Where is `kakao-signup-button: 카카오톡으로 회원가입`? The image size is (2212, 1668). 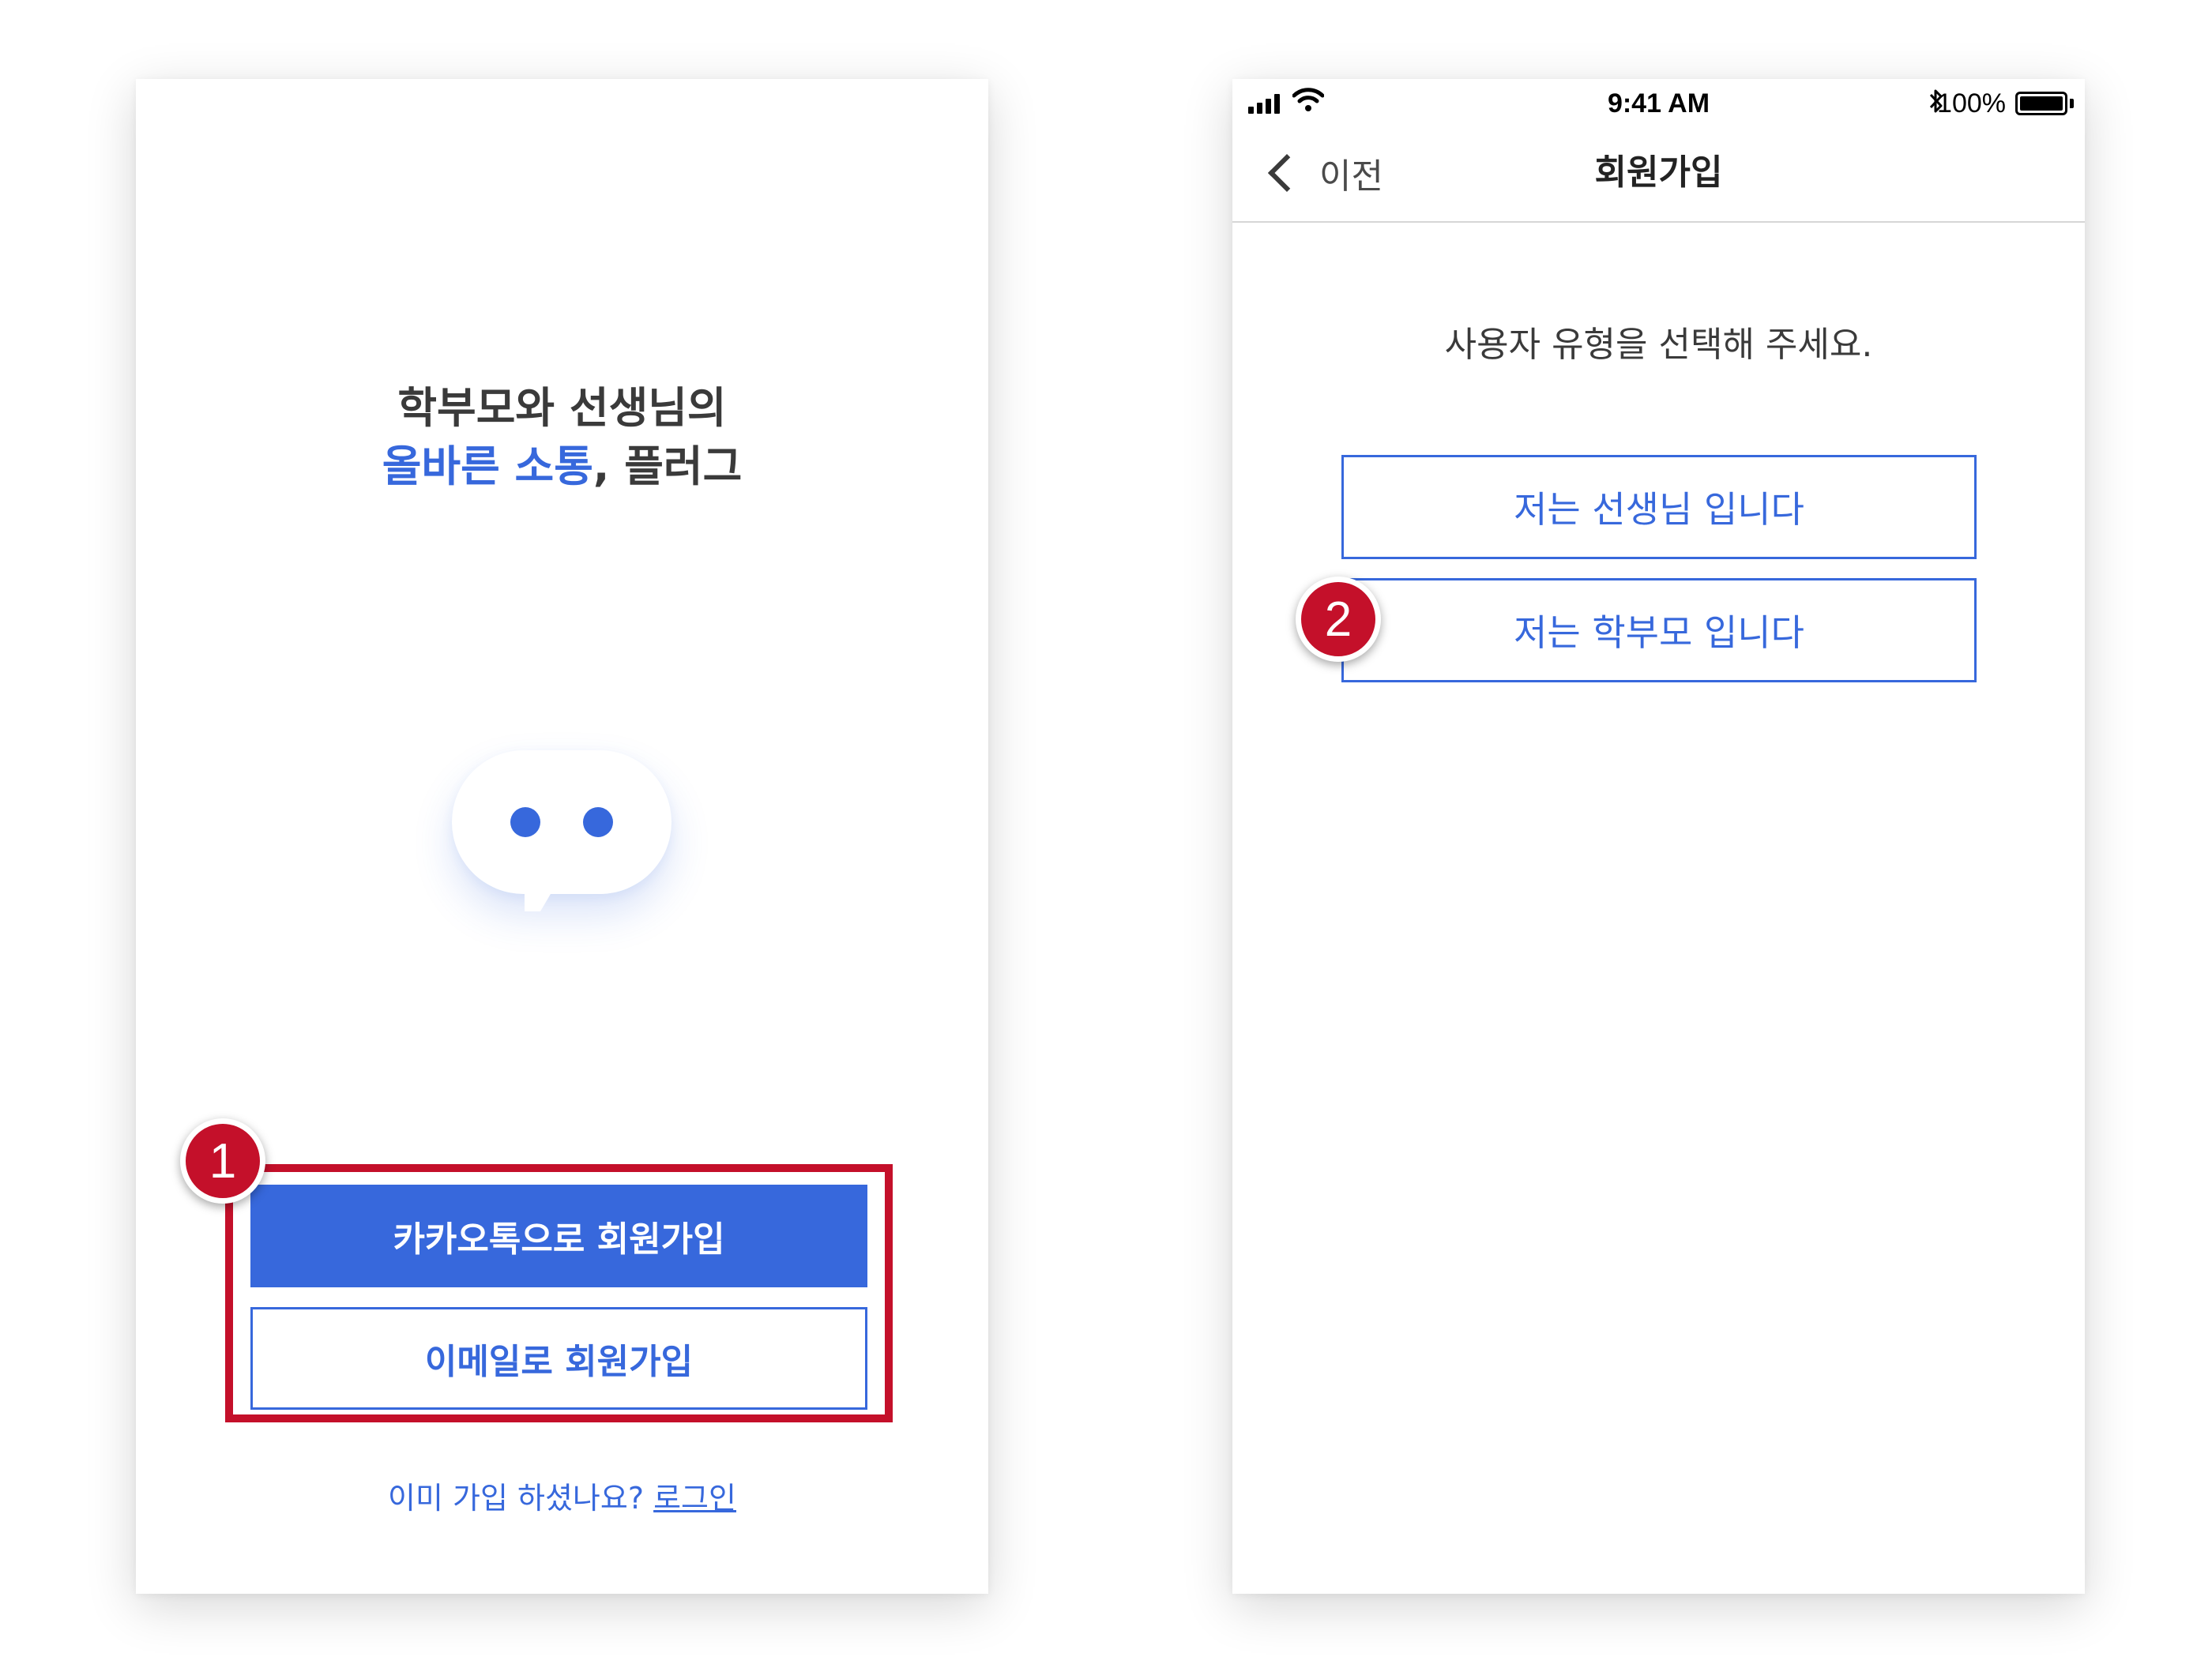
kakao-signup-button: 카카오톡으로 회원가입 is located at coordinates (559, 1236).